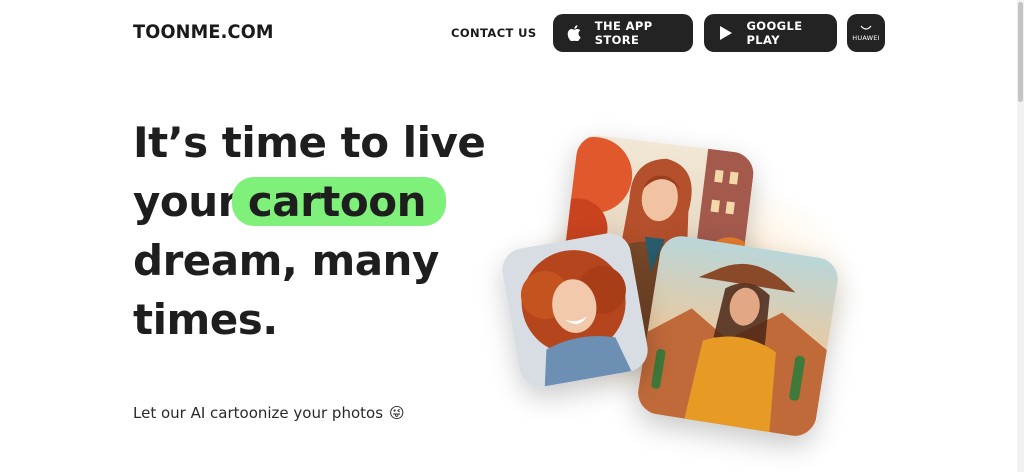 This screenshot has height=472, width=1024. Describe the element at coordinates (203, 32) in the screenshot. I see `logo: TOONME.COM` at that location.